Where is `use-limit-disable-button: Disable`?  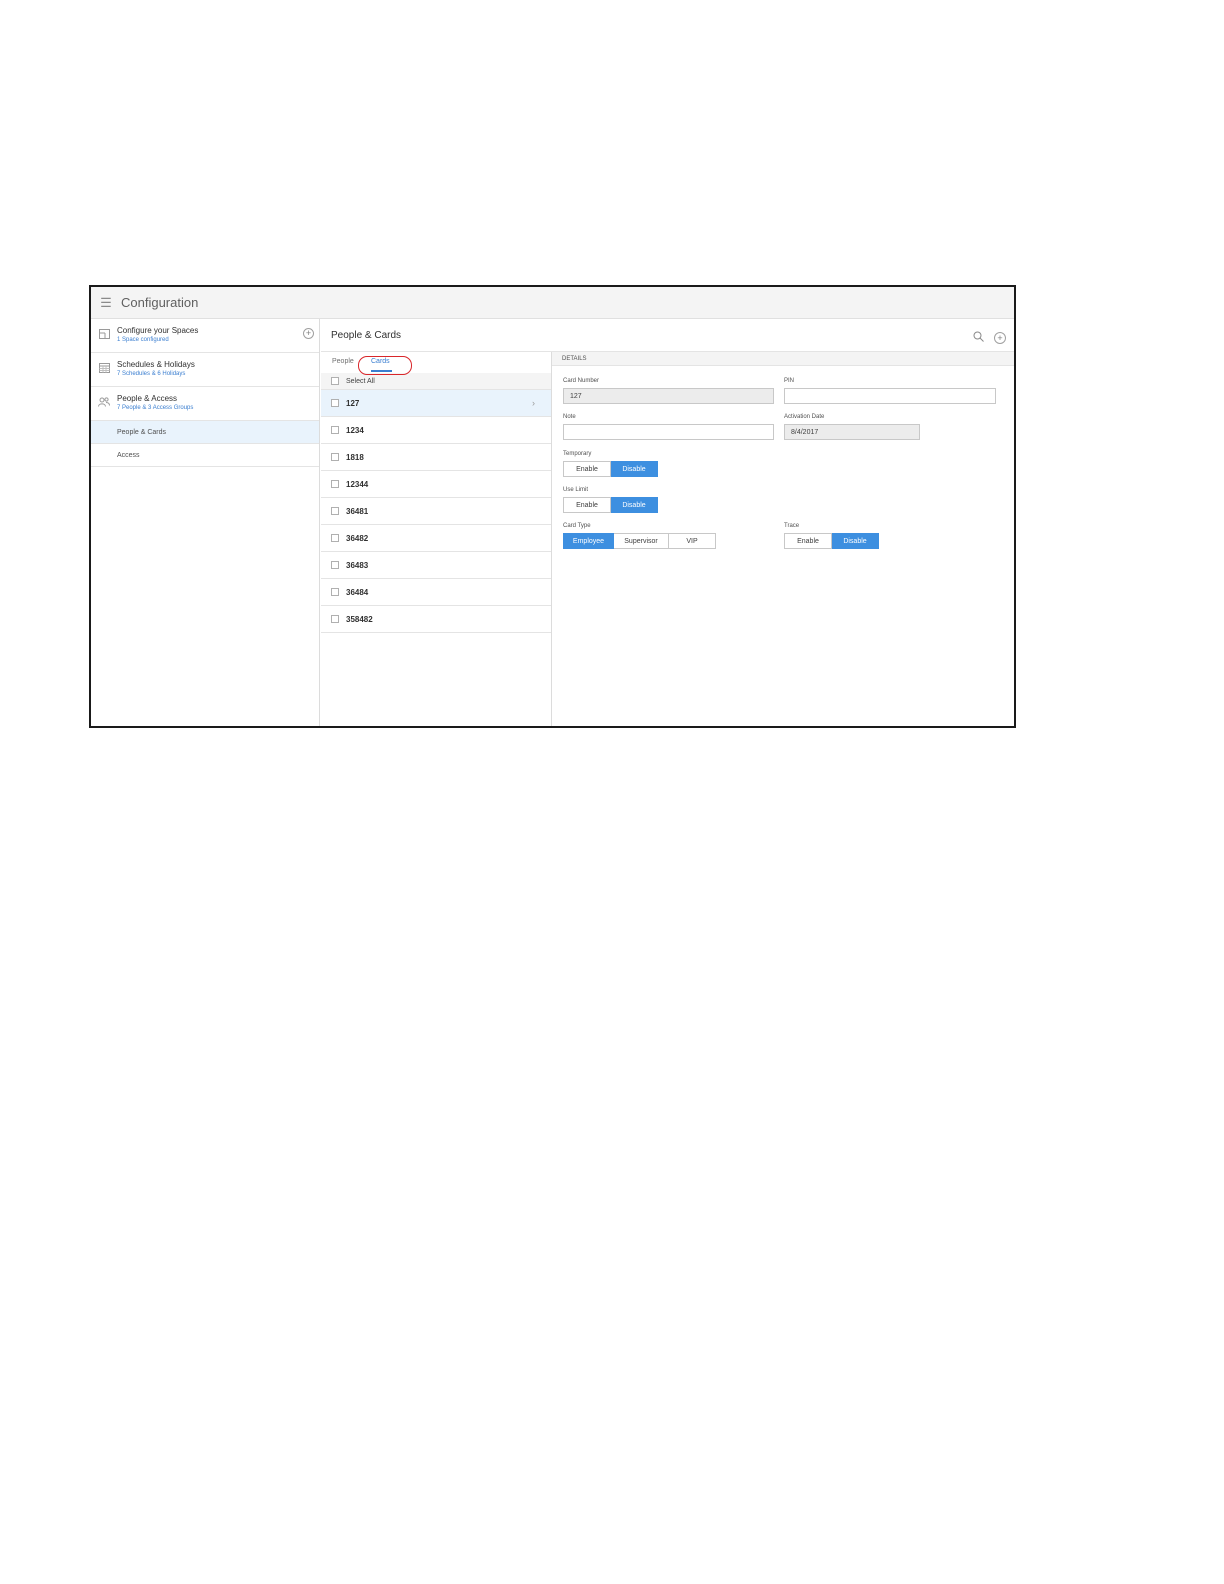
use-limit-disable-button: Disable is located at coordinates (634, 505).